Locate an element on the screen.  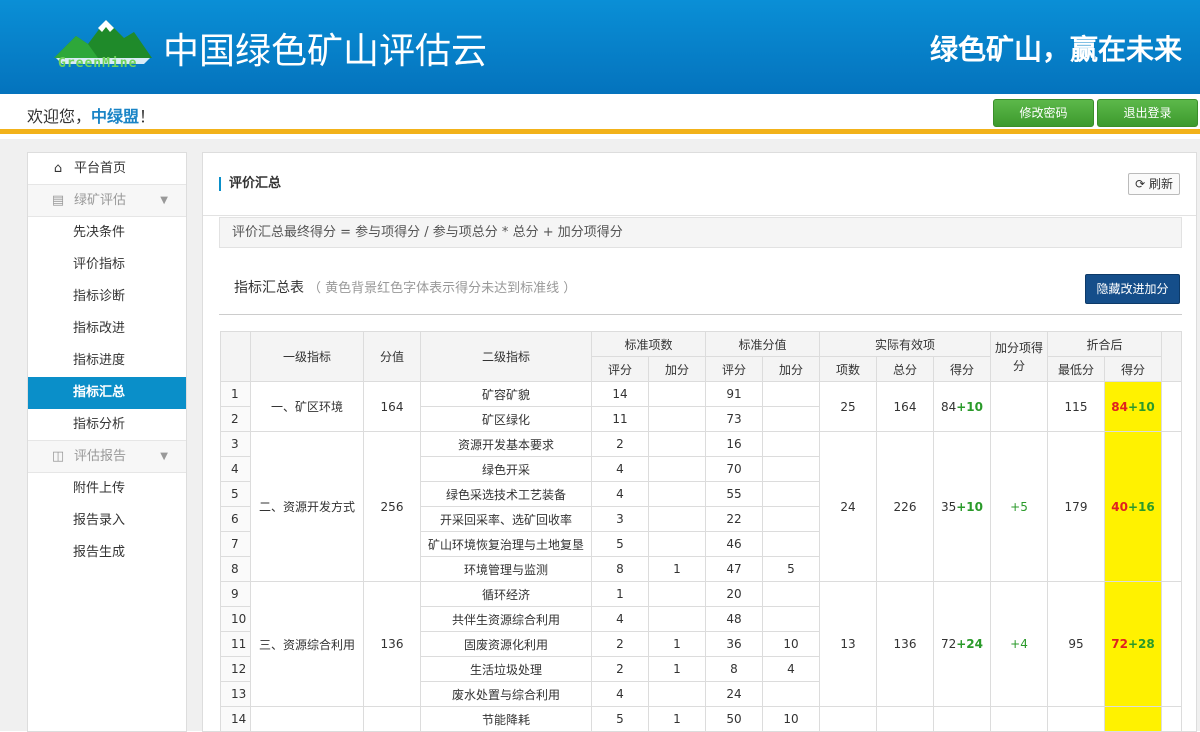
level2-indicator: 矿区绿化 is located at coordinates (506, 419).